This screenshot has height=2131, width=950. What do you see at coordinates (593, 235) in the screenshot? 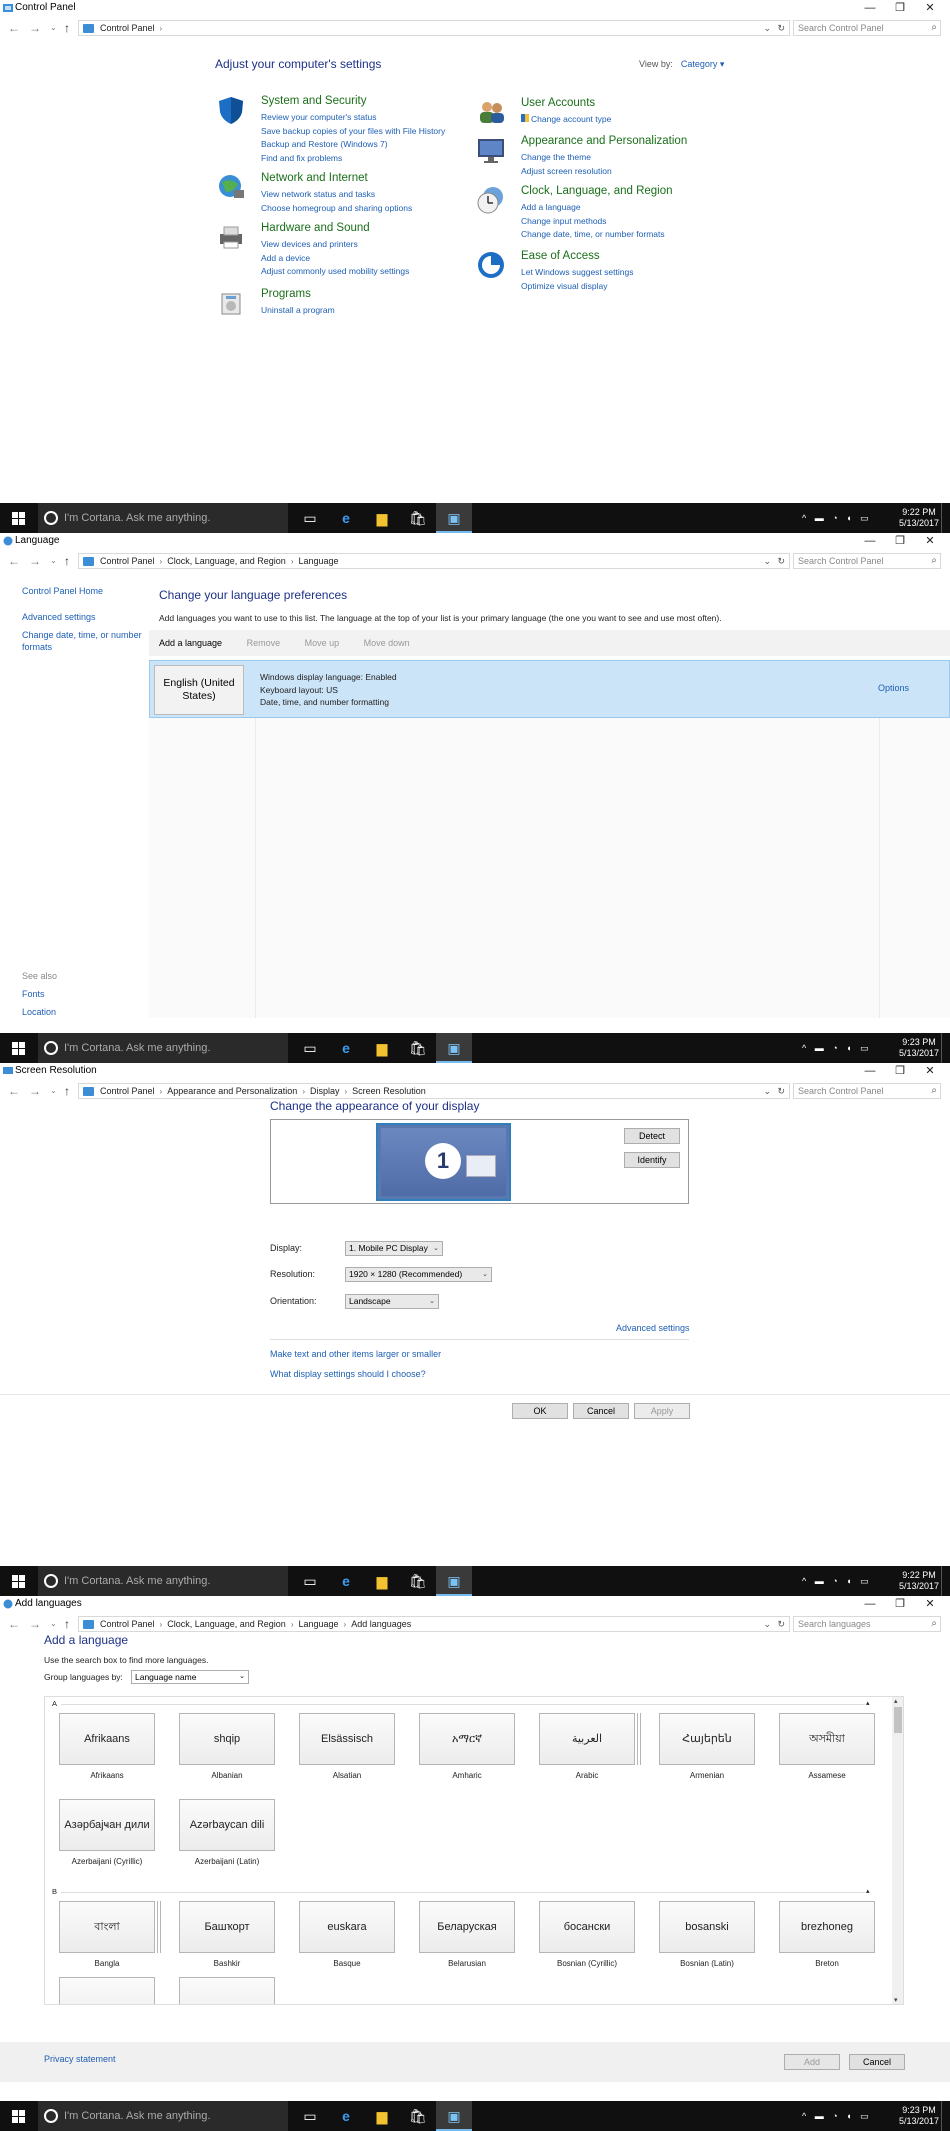
I see `category-link: Change date, time, or number formats` at bounding box center [593, 235].